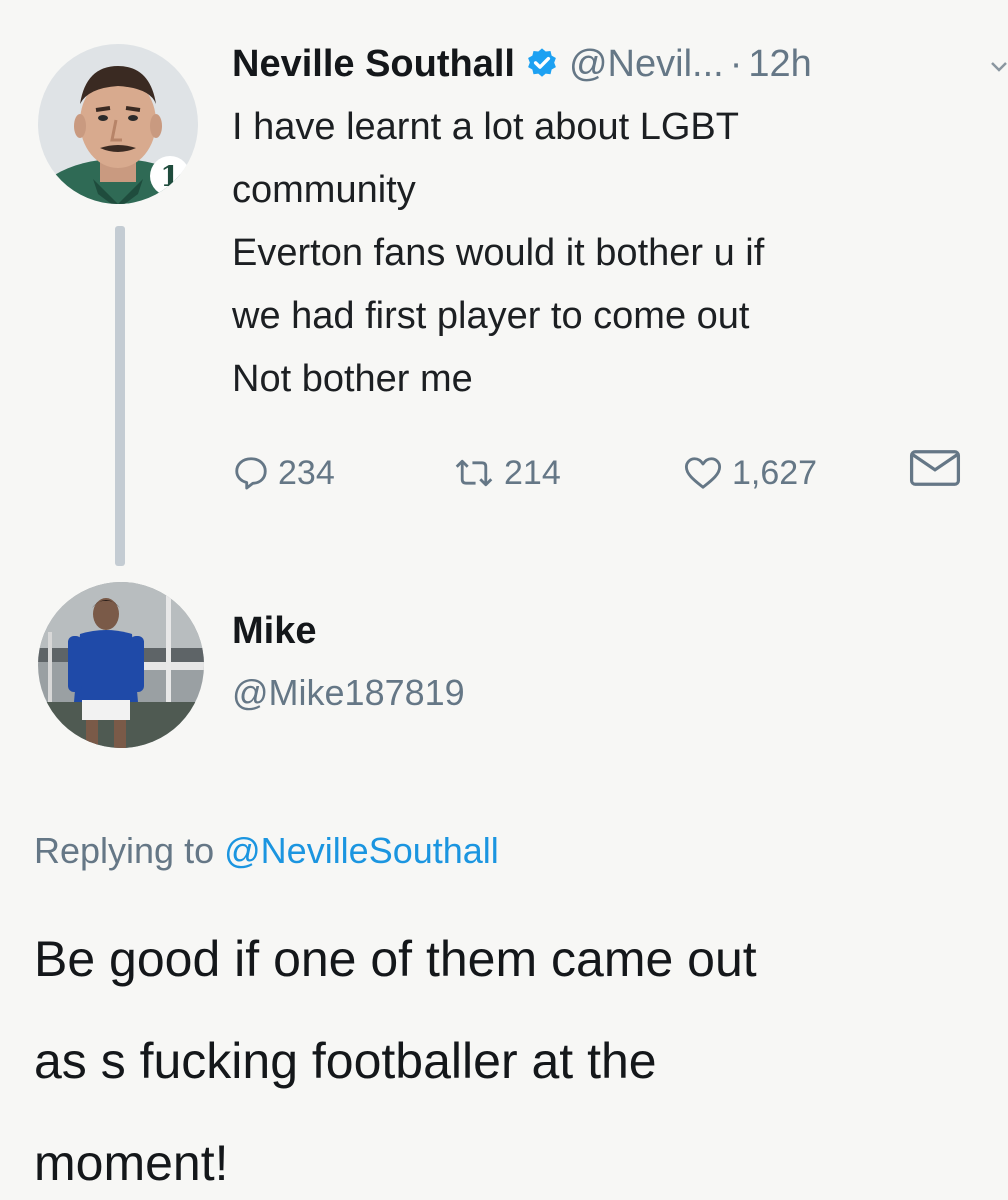 This screenshot has width=1008, height=1200. Describe the element at coordinates (522, 64) in the screenshot. I see `original-tweet-header: Neville Southall @Nevil... · 12h` at that location.